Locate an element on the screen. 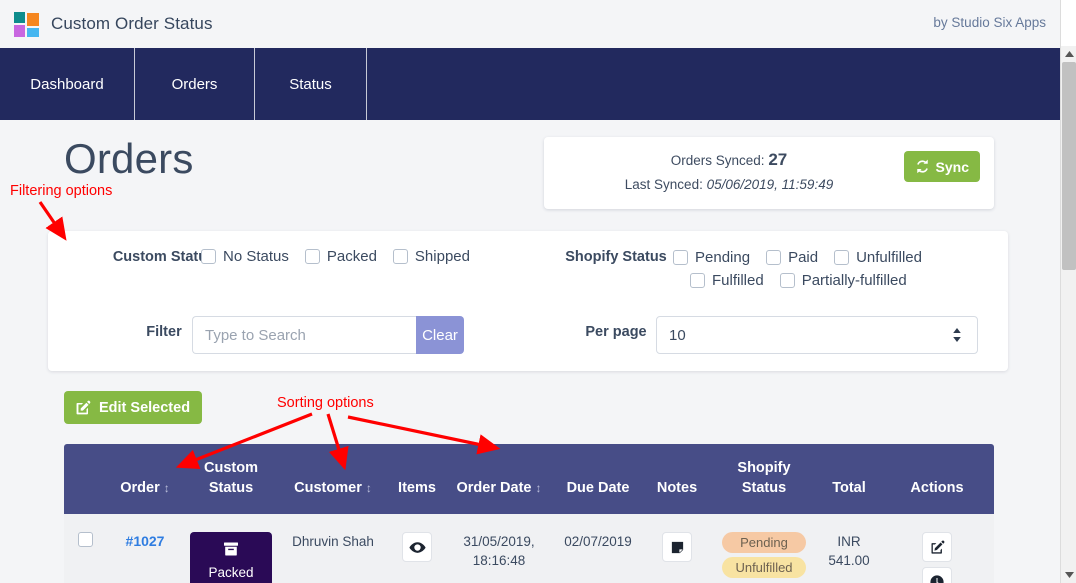  th-select-all is located at coordinates (85, 479).